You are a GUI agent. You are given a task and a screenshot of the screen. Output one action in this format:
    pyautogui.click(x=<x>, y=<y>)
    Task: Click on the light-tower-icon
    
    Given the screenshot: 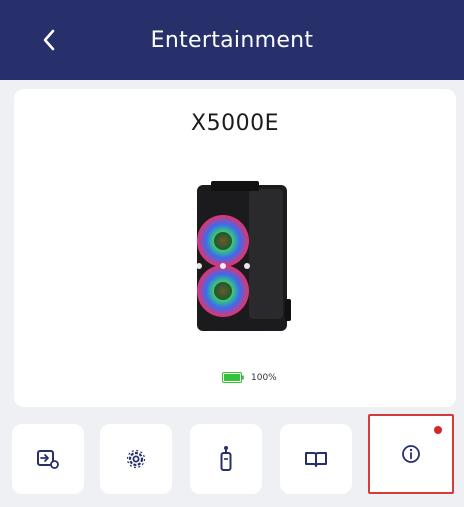 What is the action you would take?
    pyautogui.click(x=226, y=458)
    